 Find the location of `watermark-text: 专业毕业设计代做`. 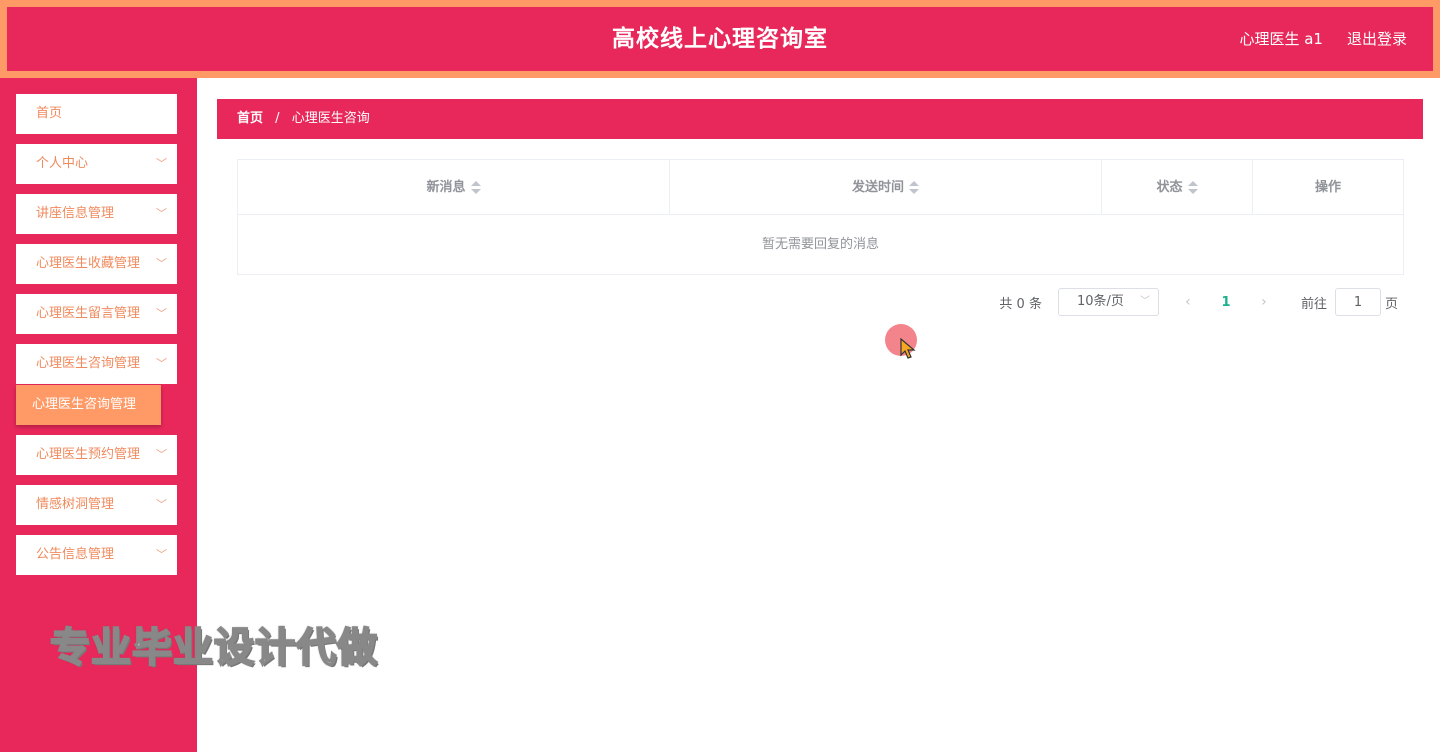

watermark-text: 专业毕业设计代做 is located at coordinates (213, 648).